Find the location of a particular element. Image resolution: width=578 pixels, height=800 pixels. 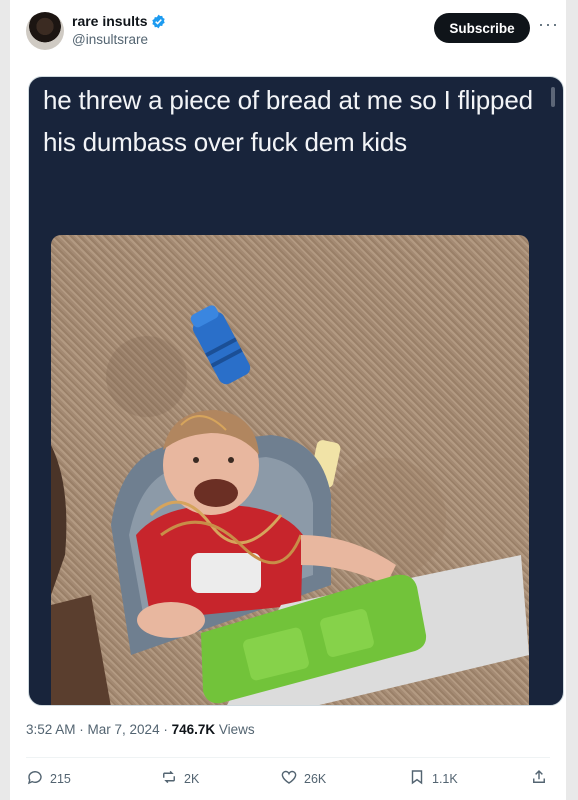

author-handle: @insultsrare is located at coordinates (110, 39).